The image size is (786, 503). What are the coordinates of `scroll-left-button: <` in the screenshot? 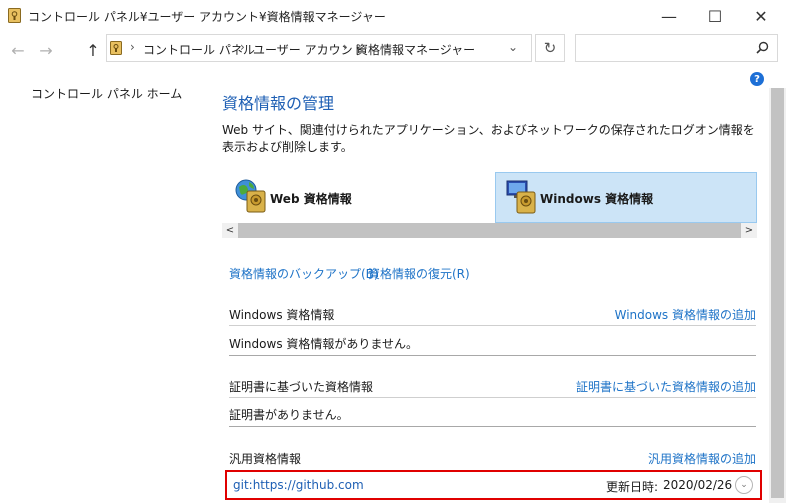 It's located at (230, 230).